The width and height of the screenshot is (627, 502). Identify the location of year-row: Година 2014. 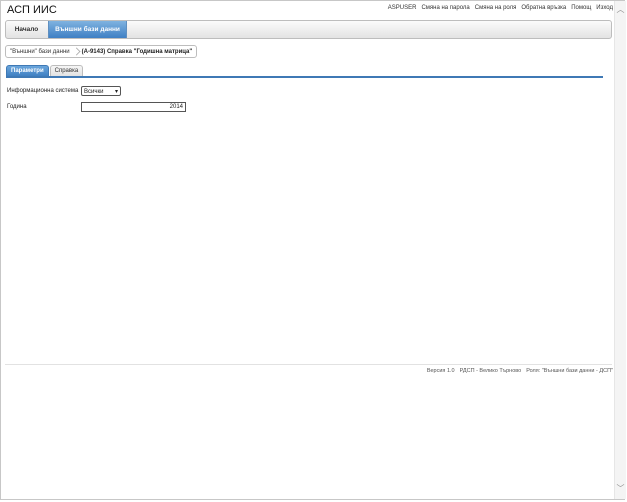
(96, 106).